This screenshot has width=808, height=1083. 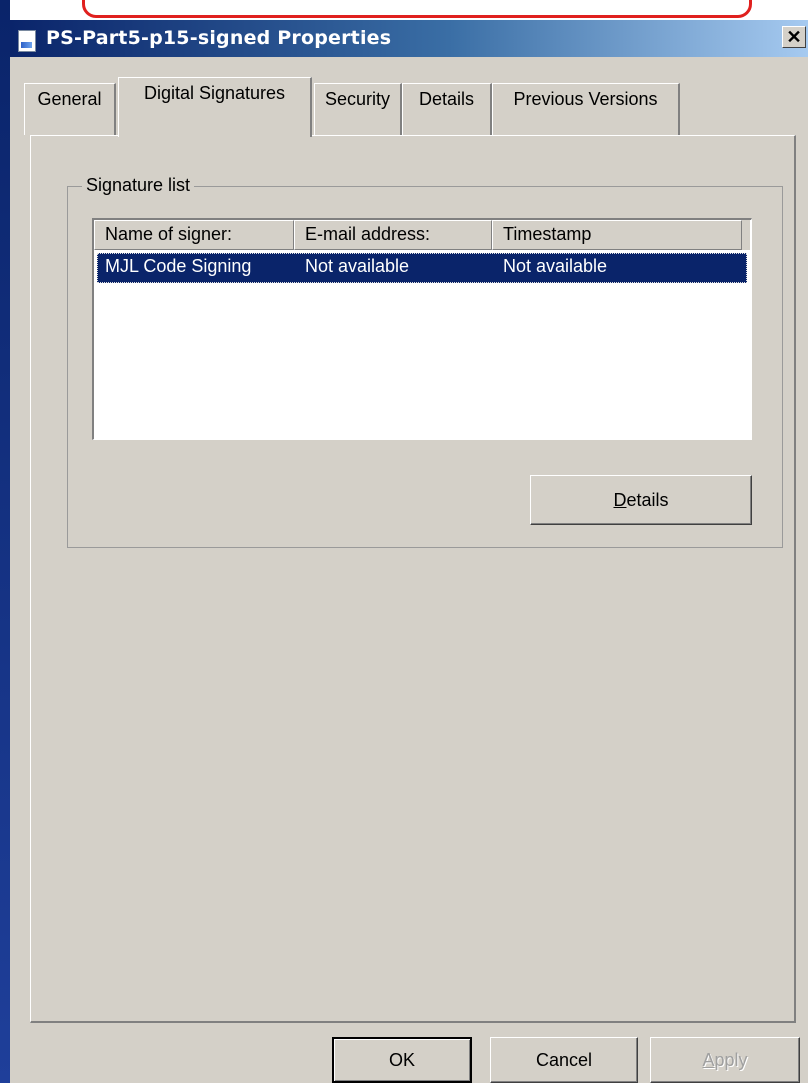 What do you see at coordinates (586, 109) in the screenshot?
I see `tab-previous-versions: Previous Versions` at bounding box center [586, 109].